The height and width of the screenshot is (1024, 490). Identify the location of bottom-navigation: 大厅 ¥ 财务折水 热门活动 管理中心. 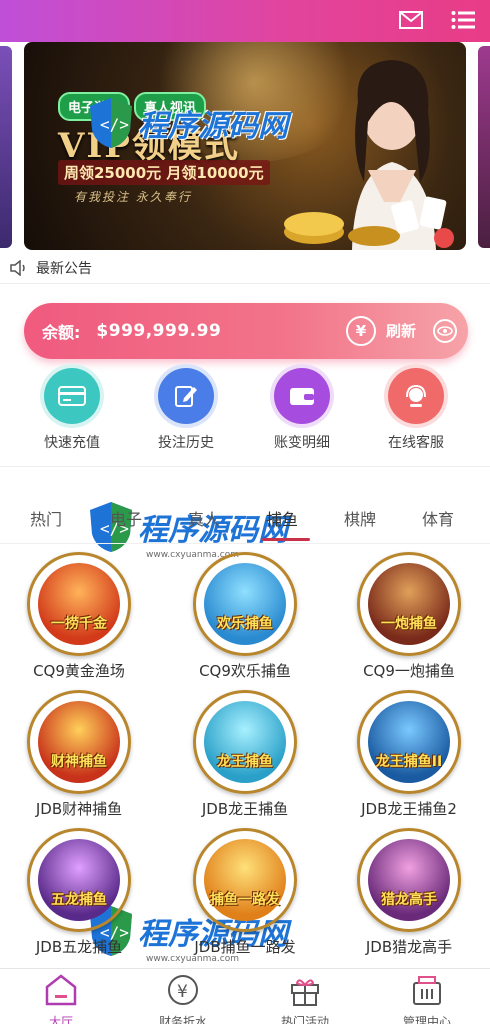
(245, 996).